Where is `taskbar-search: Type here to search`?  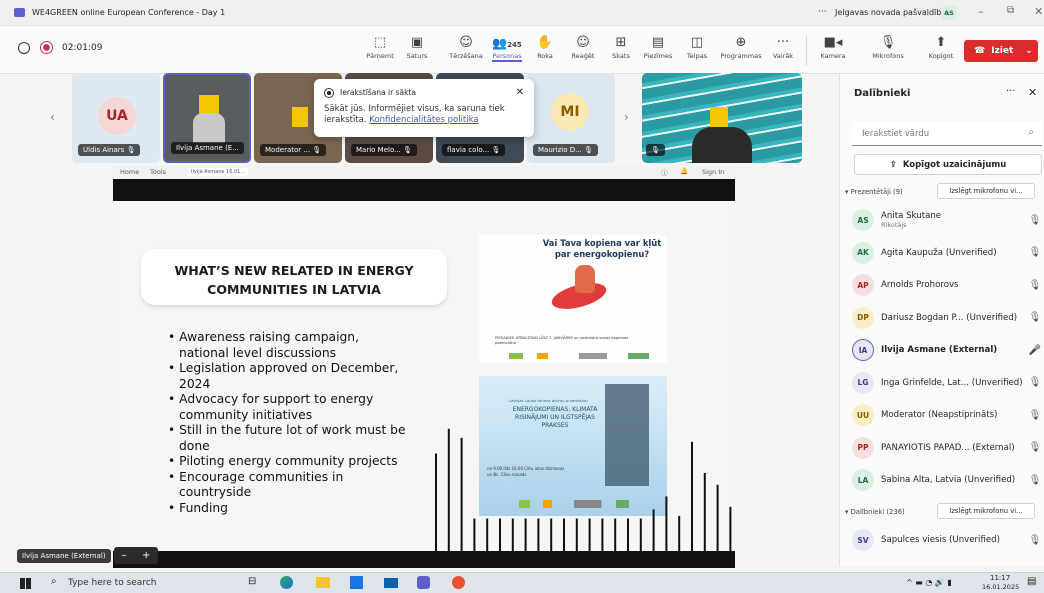
taskbar-search: Type here to search is located at coordinates (112, 583).